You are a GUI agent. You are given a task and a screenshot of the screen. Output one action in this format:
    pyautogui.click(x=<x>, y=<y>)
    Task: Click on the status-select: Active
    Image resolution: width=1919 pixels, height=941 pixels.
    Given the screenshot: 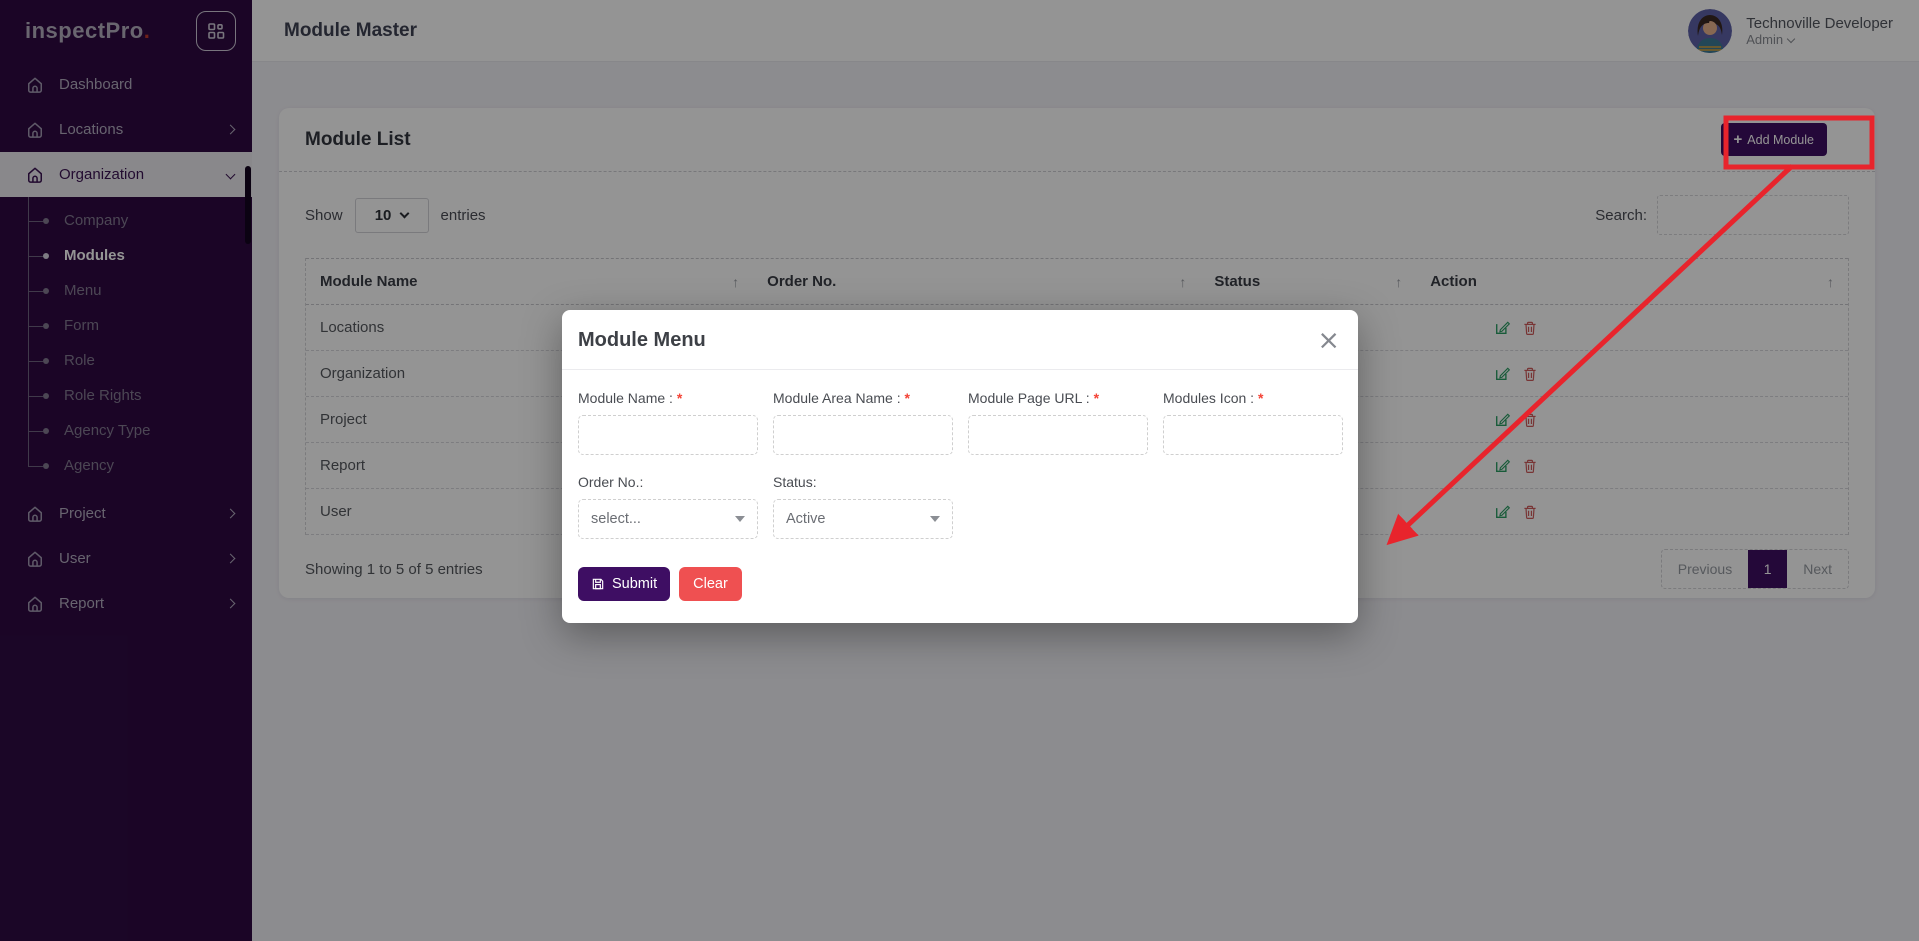 What is the action you would take?
    pyautogui.click(x=863, y=519)
    